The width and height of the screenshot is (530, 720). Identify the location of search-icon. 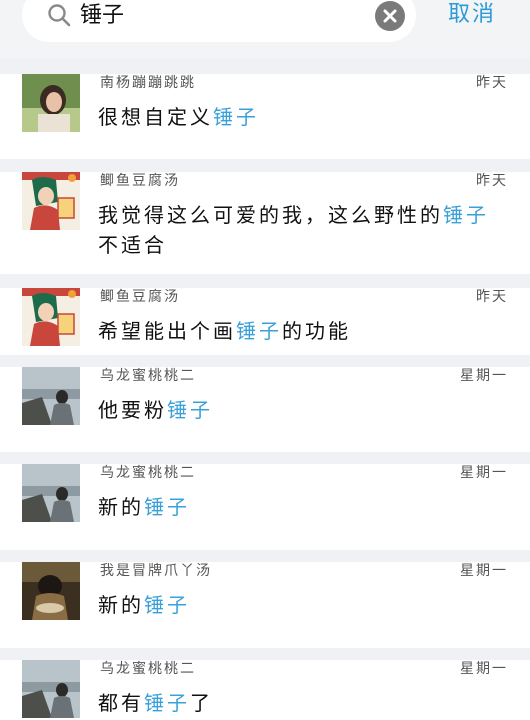
(59, 15).